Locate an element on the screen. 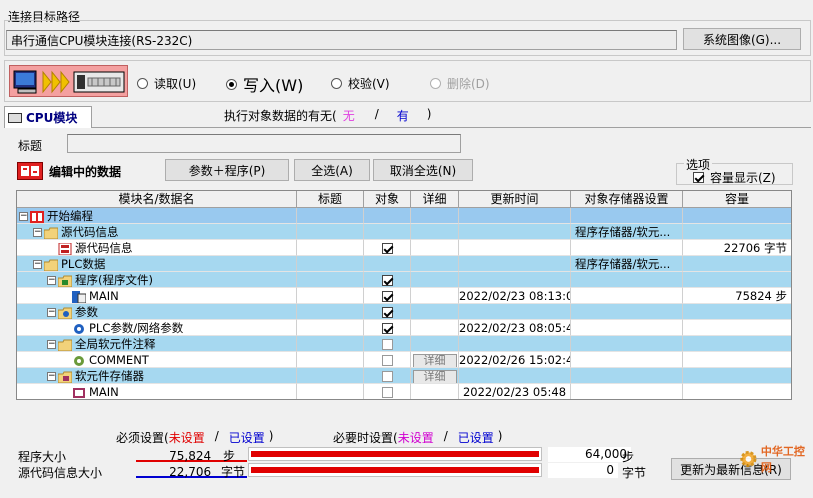  row-name-cell: − 源代码信息 is located at coordinates (157, 232).